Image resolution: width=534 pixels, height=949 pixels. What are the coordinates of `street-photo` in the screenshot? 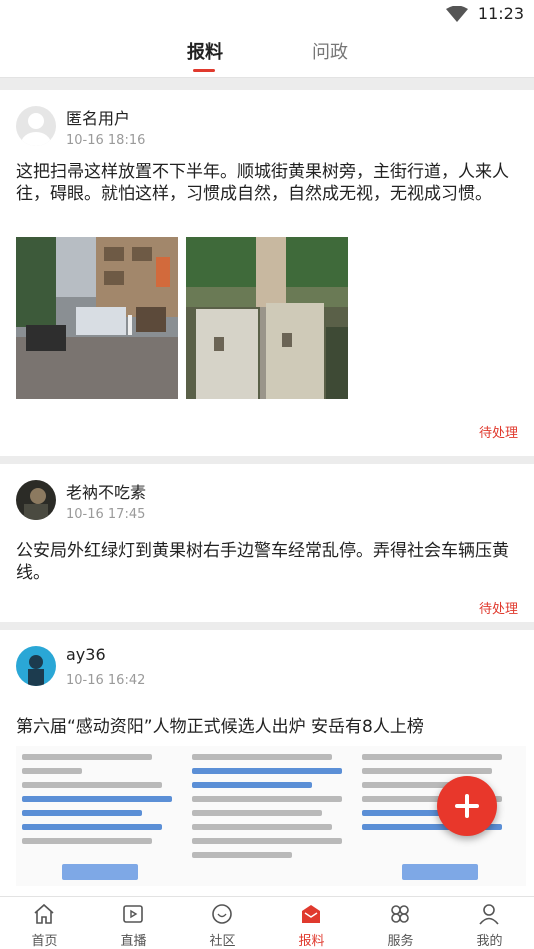 It's located at (97, 318).